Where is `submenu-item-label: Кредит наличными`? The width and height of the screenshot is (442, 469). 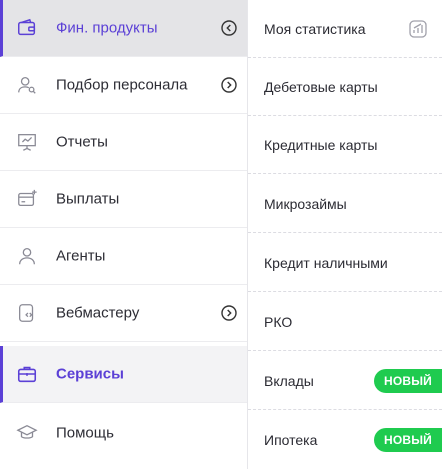 submenu-item-label: Кредит наличными is located at coordinates (326, 262).